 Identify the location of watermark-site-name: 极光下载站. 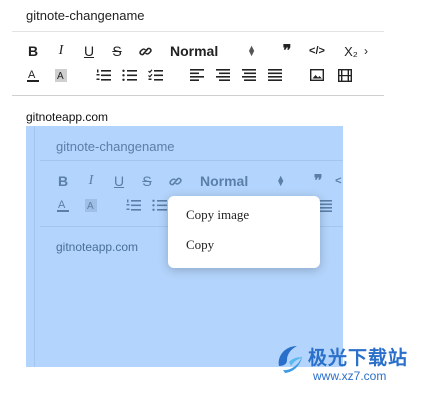
(358, 358).